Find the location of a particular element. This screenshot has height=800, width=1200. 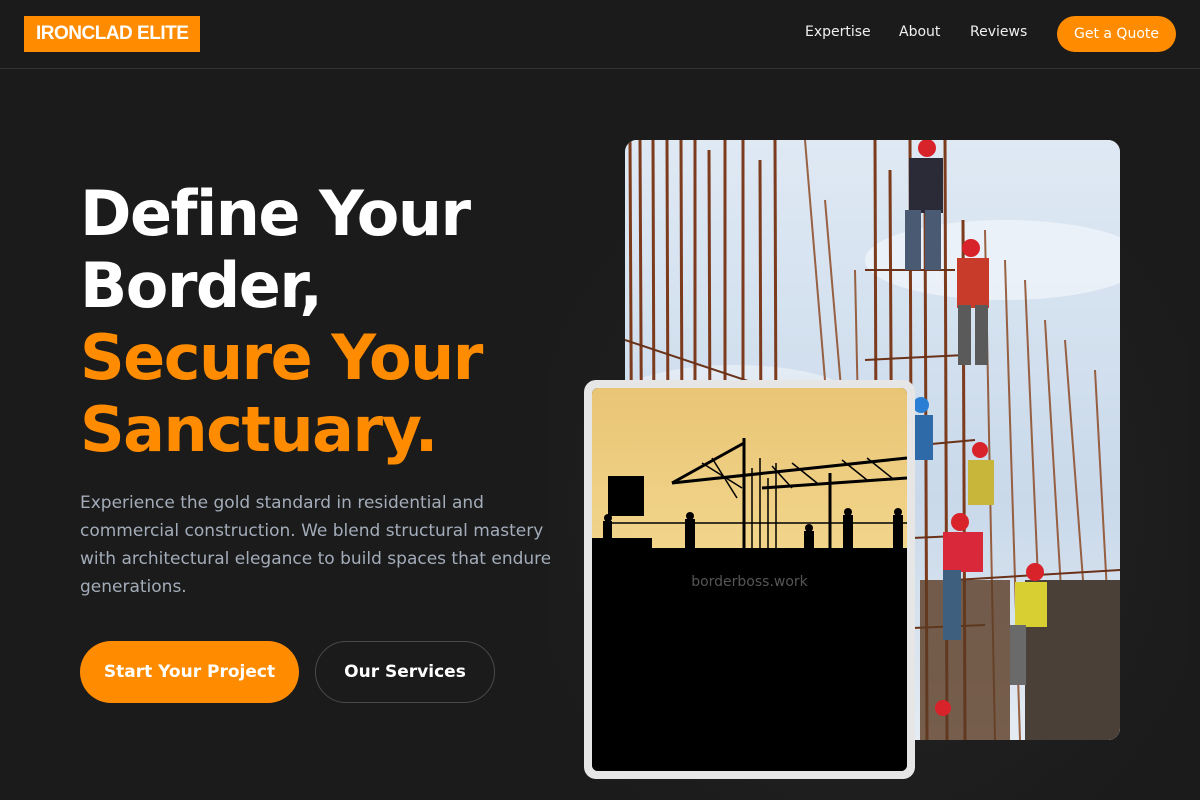

get-quote-button: Get a Quote is located at coordinates (1116, 34).